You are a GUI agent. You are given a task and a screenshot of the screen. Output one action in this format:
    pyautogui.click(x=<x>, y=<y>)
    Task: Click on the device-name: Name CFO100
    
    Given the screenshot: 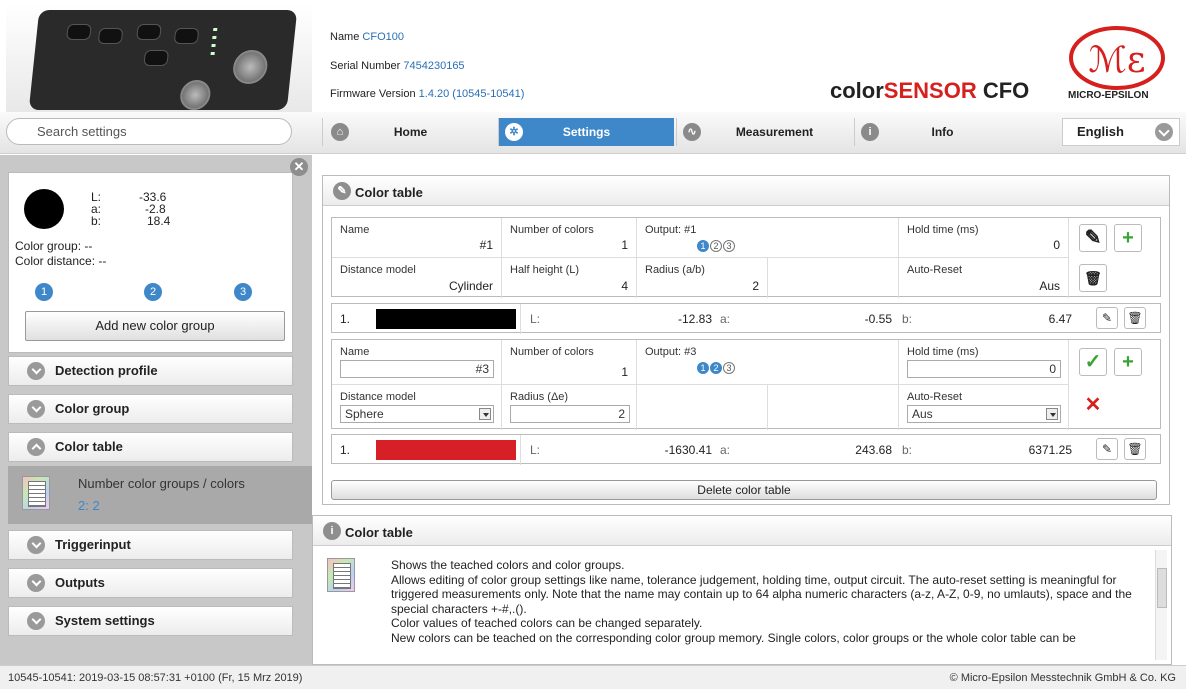 What is the action you would take?
    pyautogui.click(x=367, y=37)
    